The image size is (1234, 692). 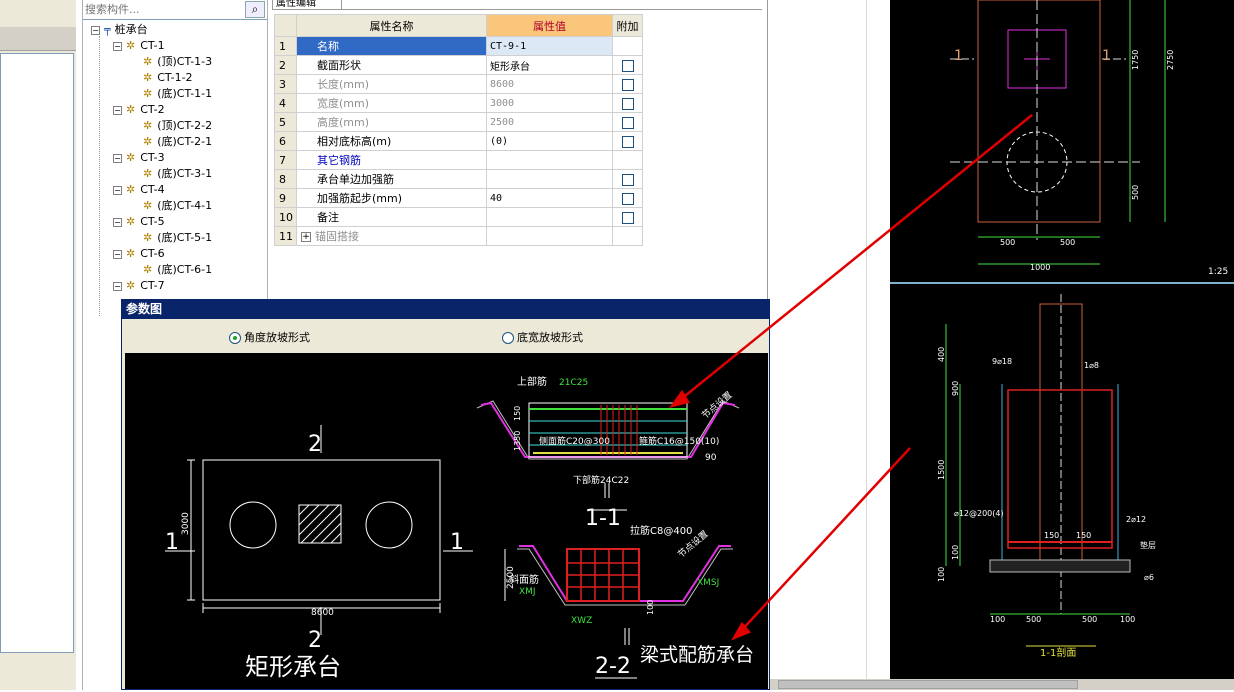 I want to click on tree-leaf: ✲ (顶)CT-2-2, so click(x=177, y=126).